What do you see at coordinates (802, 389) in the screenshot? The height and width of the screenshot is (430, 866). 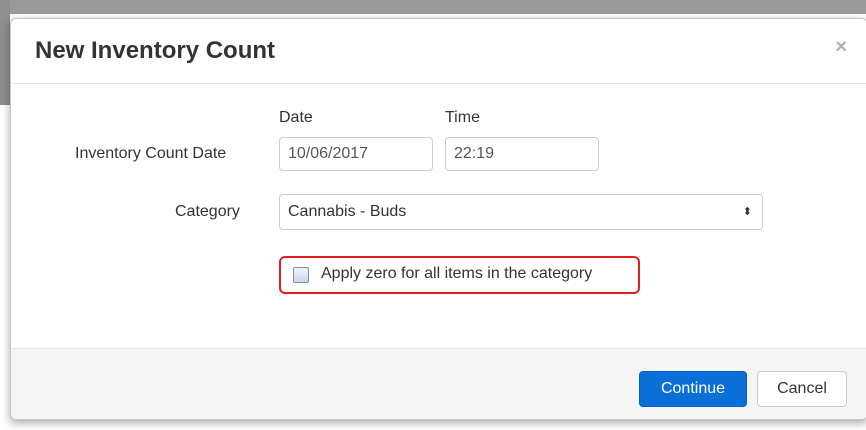 I see `cancel-button: Cancel` at bounding box center [802, 389].